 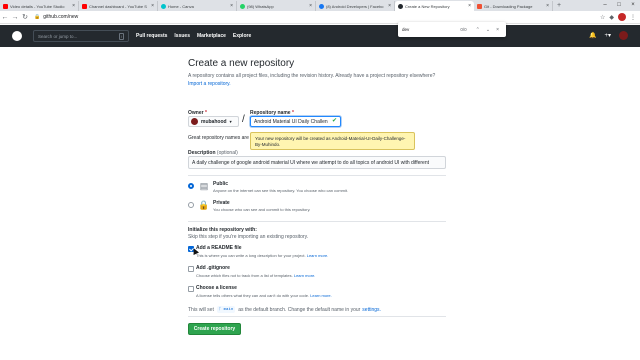 I want to click on whatsapp-icon, so click(x=242, y=6).